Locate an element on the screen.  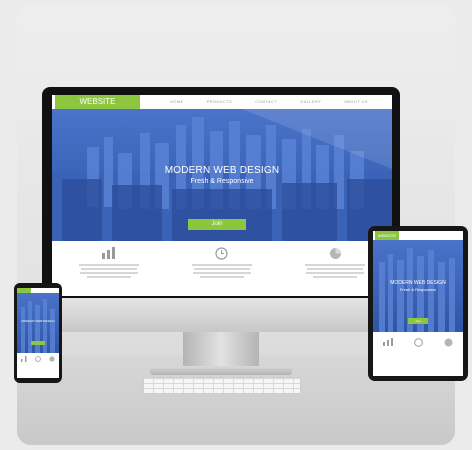
phone-join-button is located at coordinates (38, 343).